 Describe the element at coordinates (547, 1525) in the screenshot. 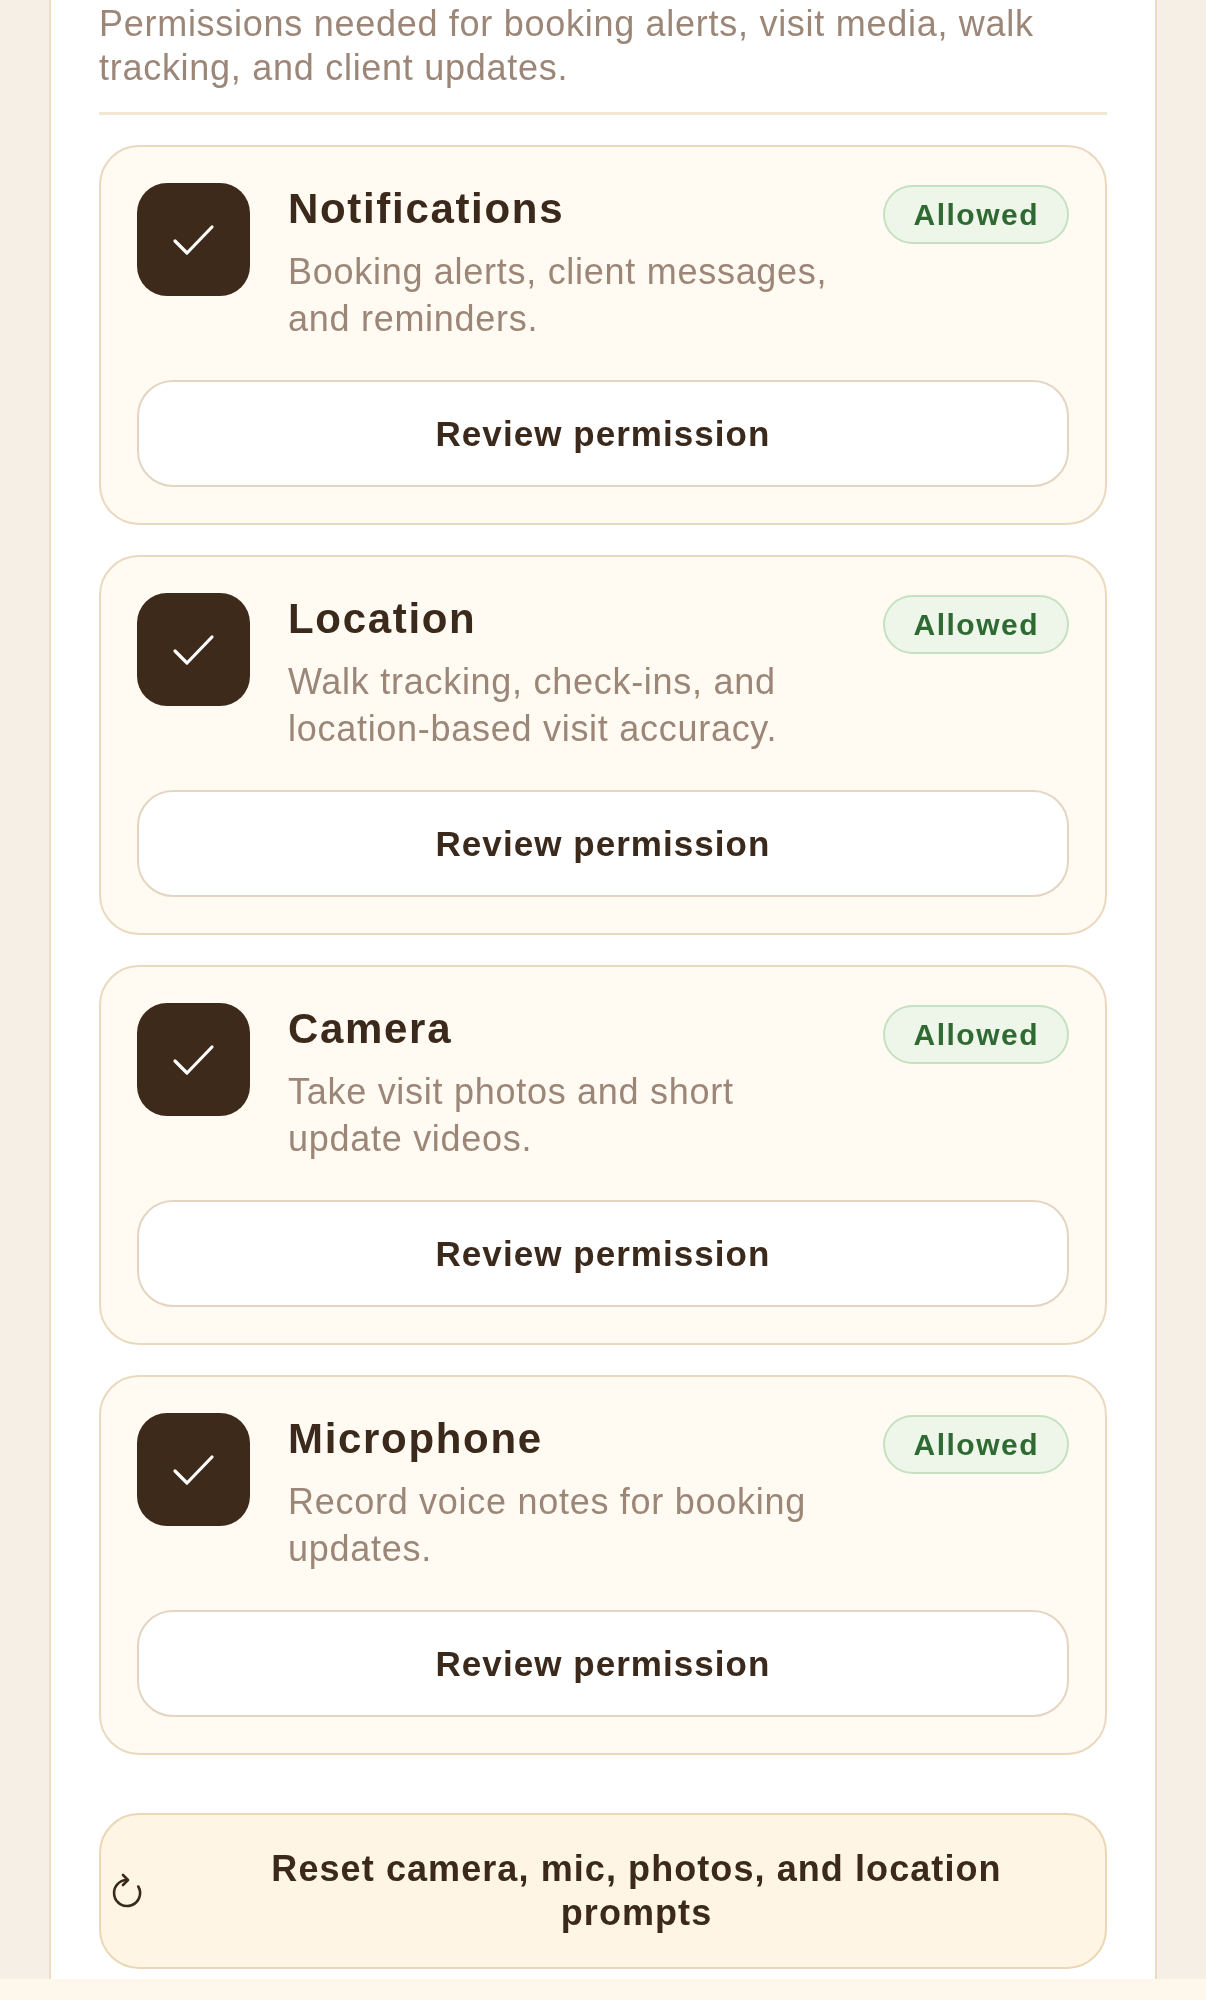

I see `permission-description: Record voice notes for booking updates.` at that location.